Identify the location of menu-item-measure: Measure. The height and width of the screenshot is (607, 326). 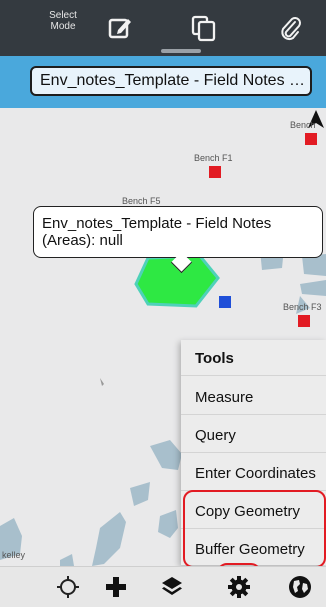
(253, 397).